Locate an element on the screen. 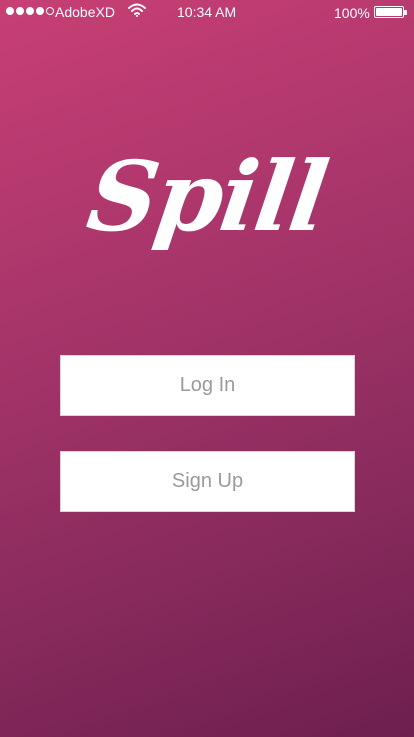 This screenshot has width=414, height=737. status-bar: AdobeXD 10:34 AM 100% is located at coordinates (207, 12).